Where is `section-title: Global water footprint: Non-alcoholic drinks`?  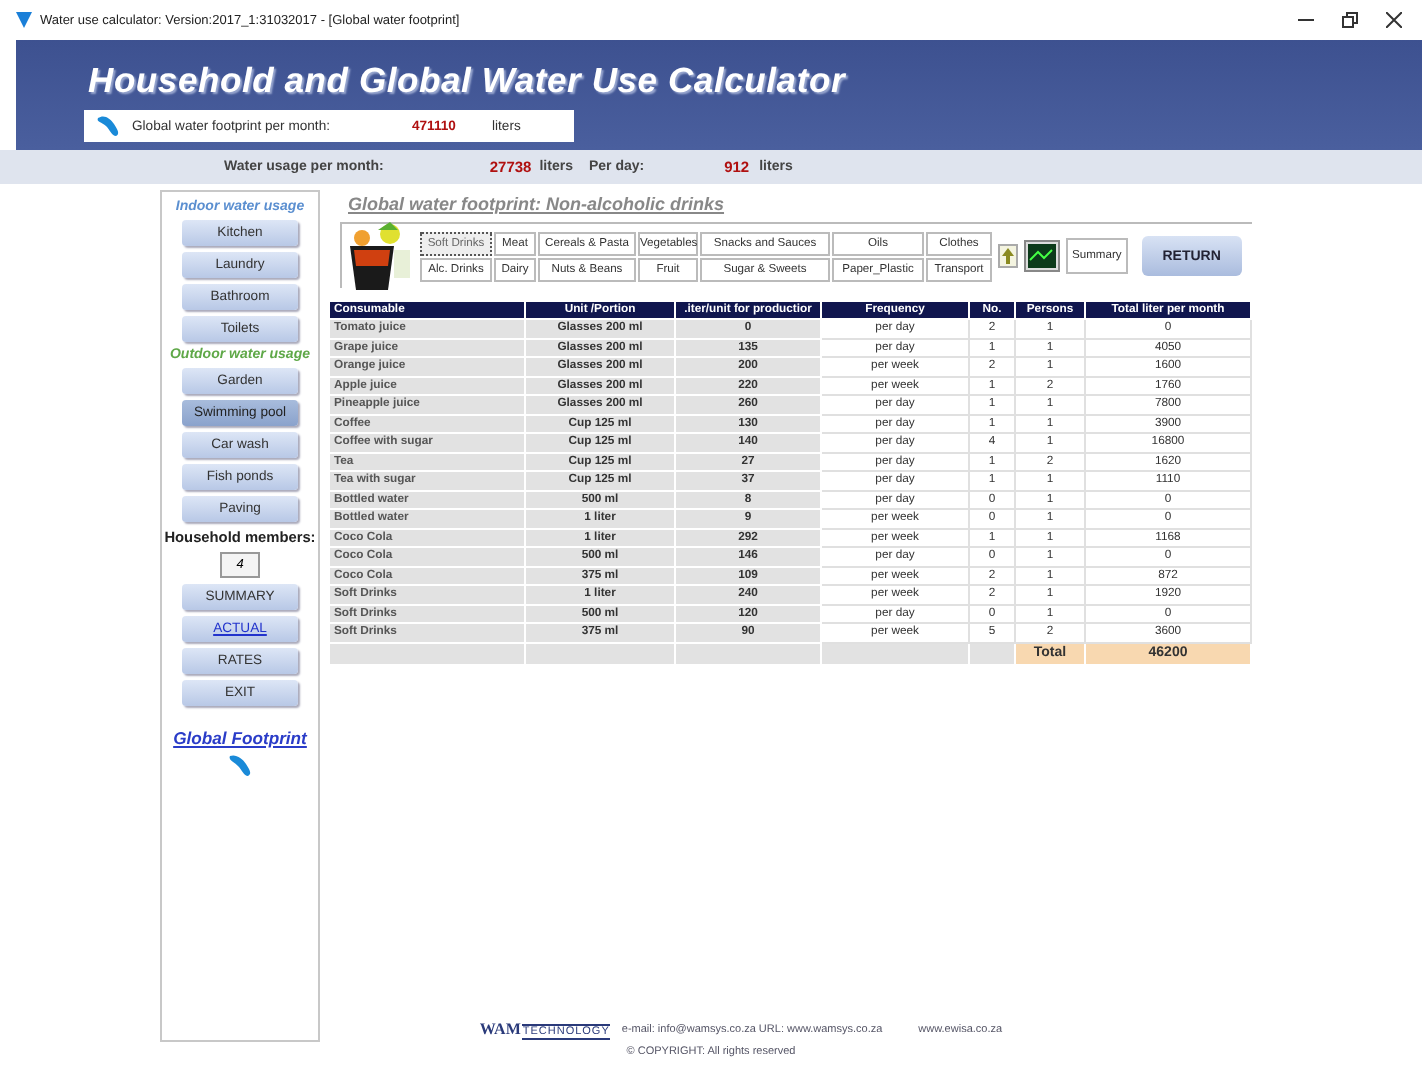
section-title: Global water footprint: Non-alcoholic drinks is located at coordinates (537, 204).